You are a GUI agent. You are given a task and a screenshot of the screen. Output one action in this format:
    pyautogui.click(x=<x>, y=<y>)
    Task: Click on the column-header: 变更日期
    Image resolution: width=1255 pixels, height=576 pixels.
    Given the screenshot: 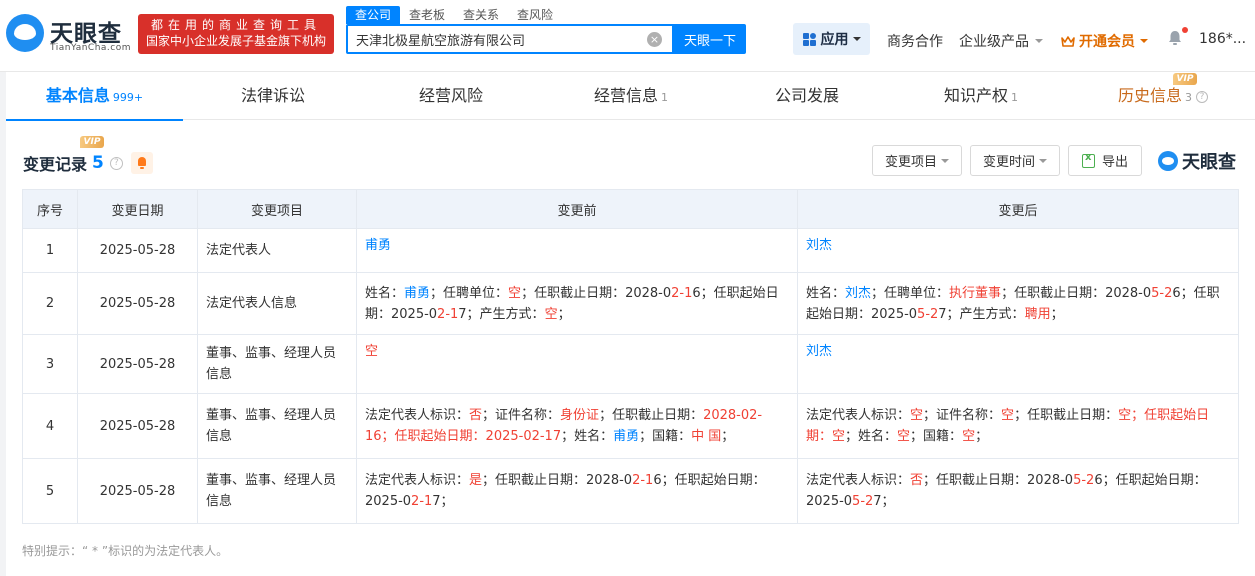 What is the action you would take?
    pyautogui.click(x=137, y=209)
    